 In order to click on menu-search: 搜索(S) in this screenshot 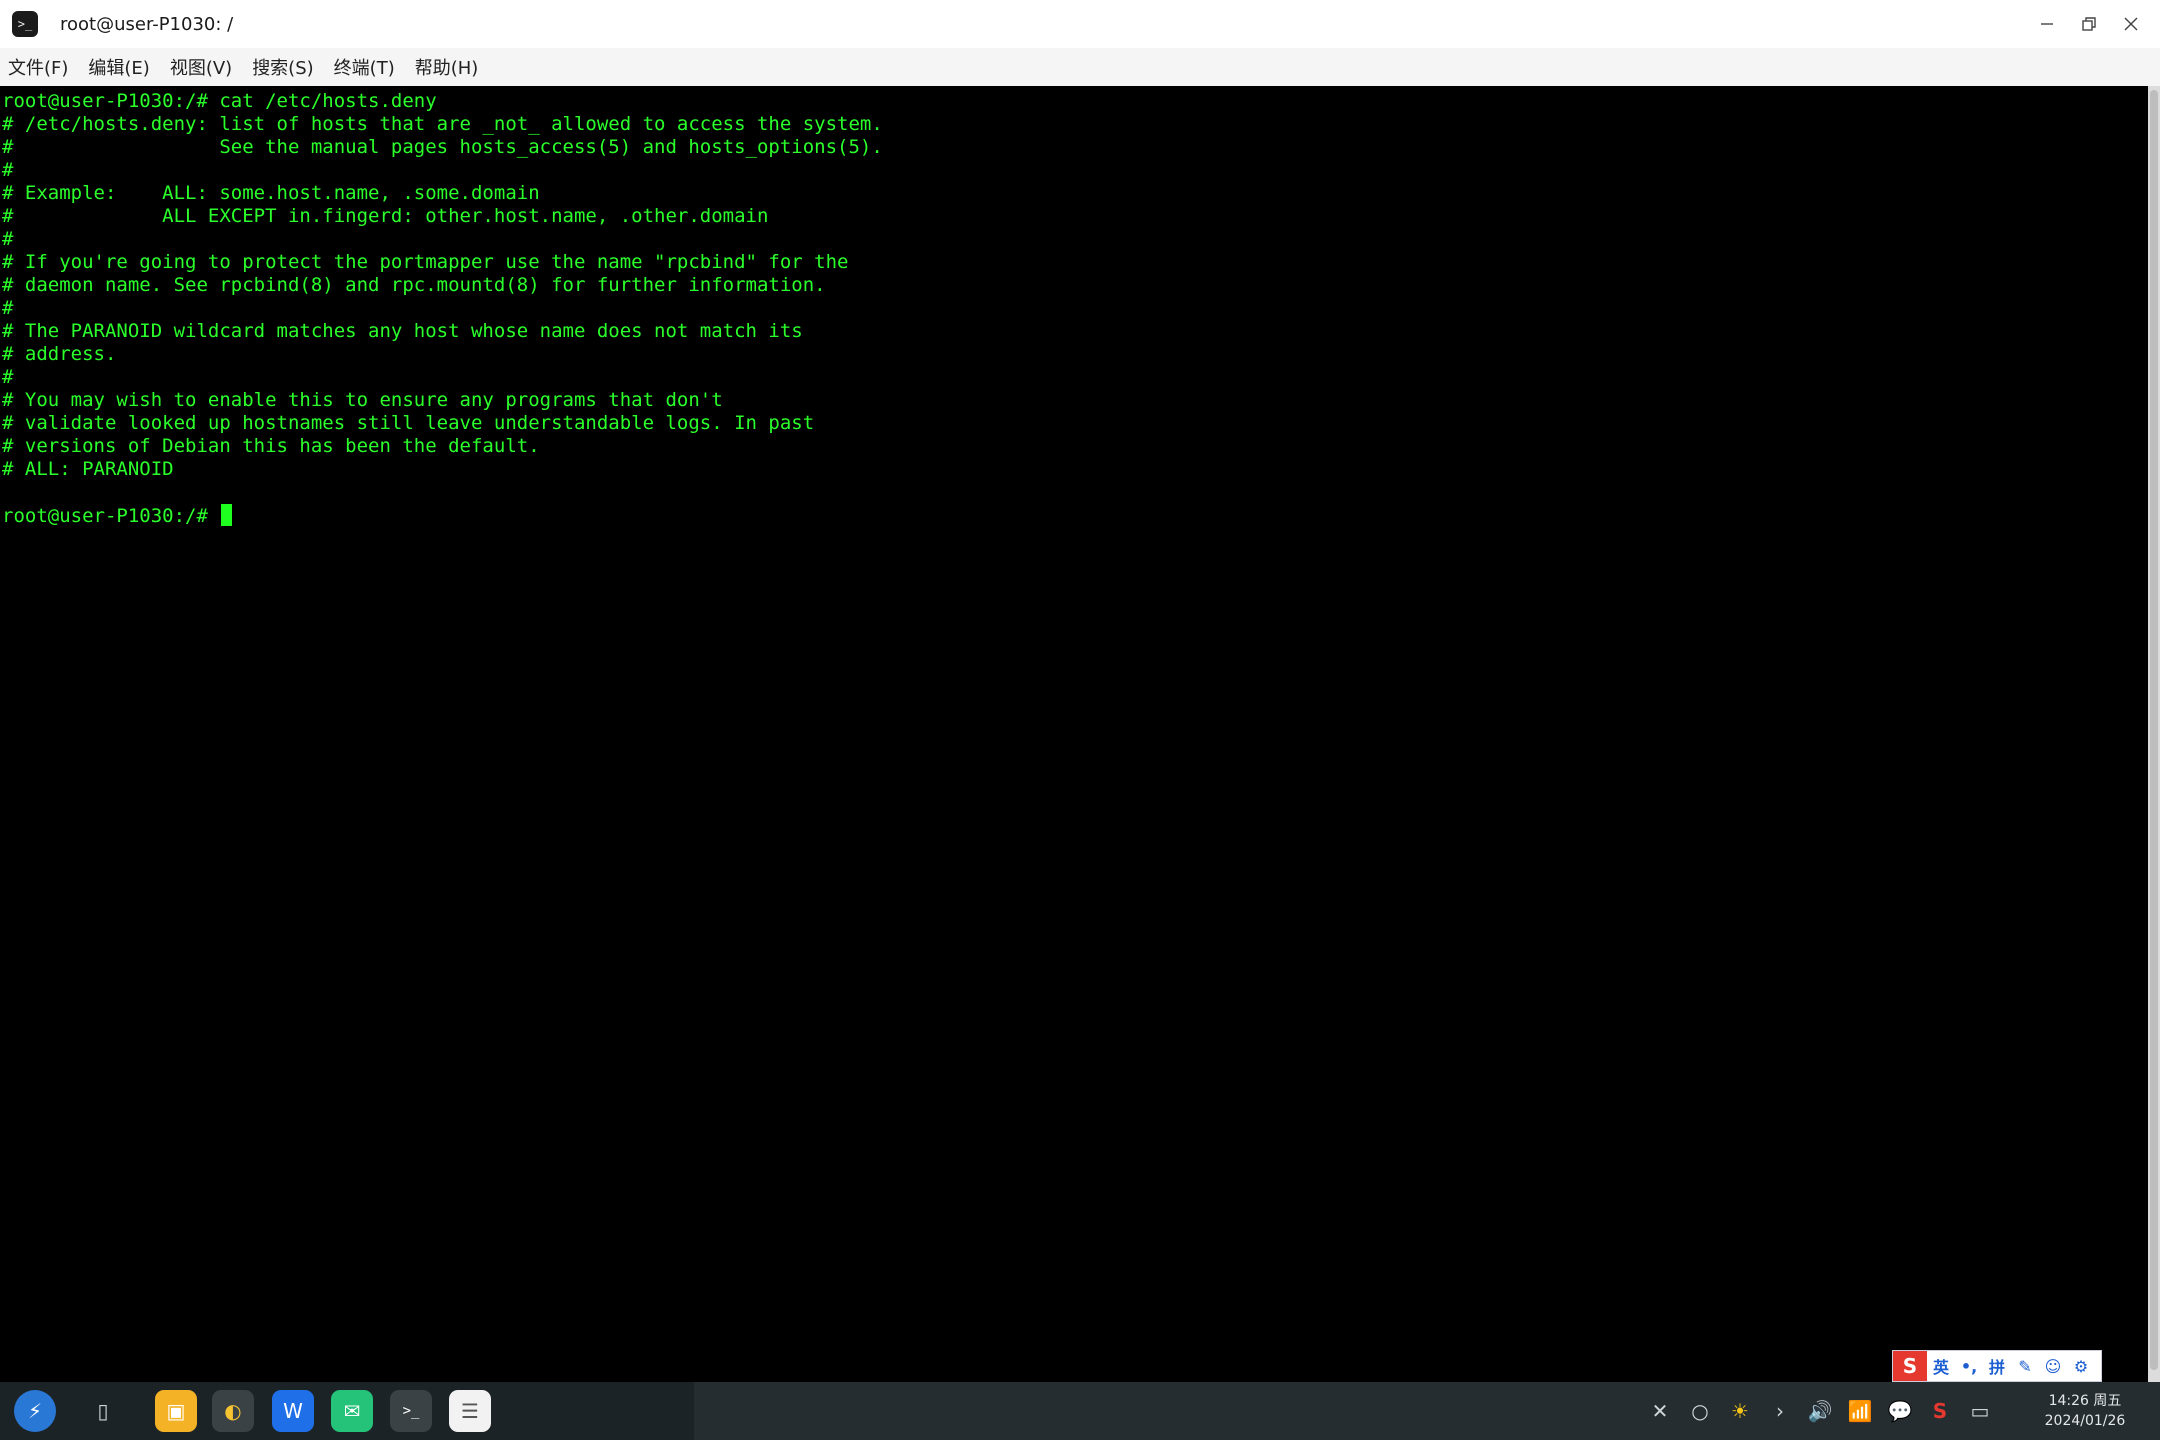, I will do `click(282, 67)`.